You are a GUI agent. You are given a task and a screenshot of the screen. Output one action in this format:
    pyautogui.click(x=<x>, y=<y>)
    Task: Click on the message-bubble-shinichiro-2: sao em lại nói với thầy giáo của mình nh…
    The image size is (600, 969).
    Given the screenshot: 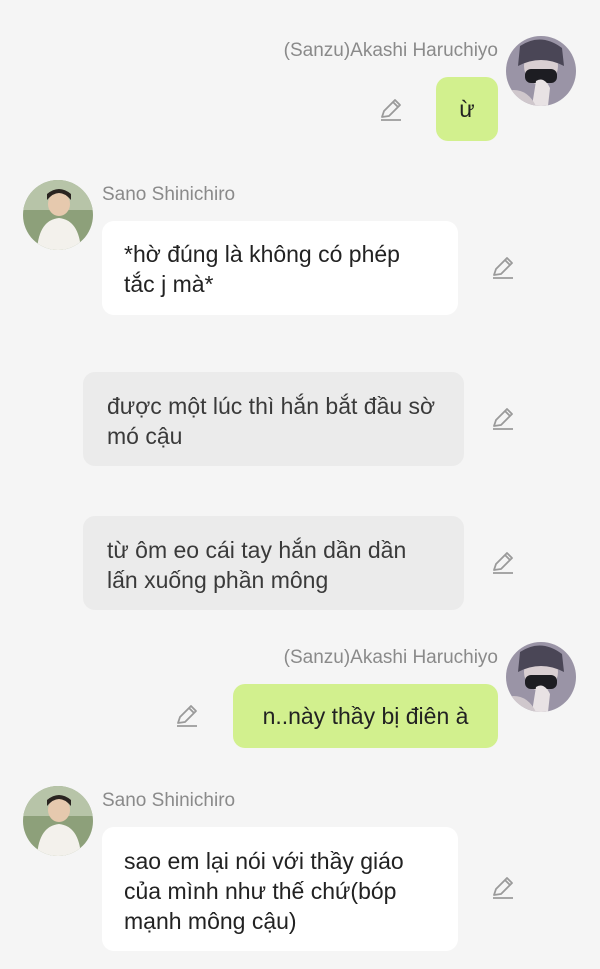 What is the action you would take?
    pyautogui.click(x=280, y=889)
    